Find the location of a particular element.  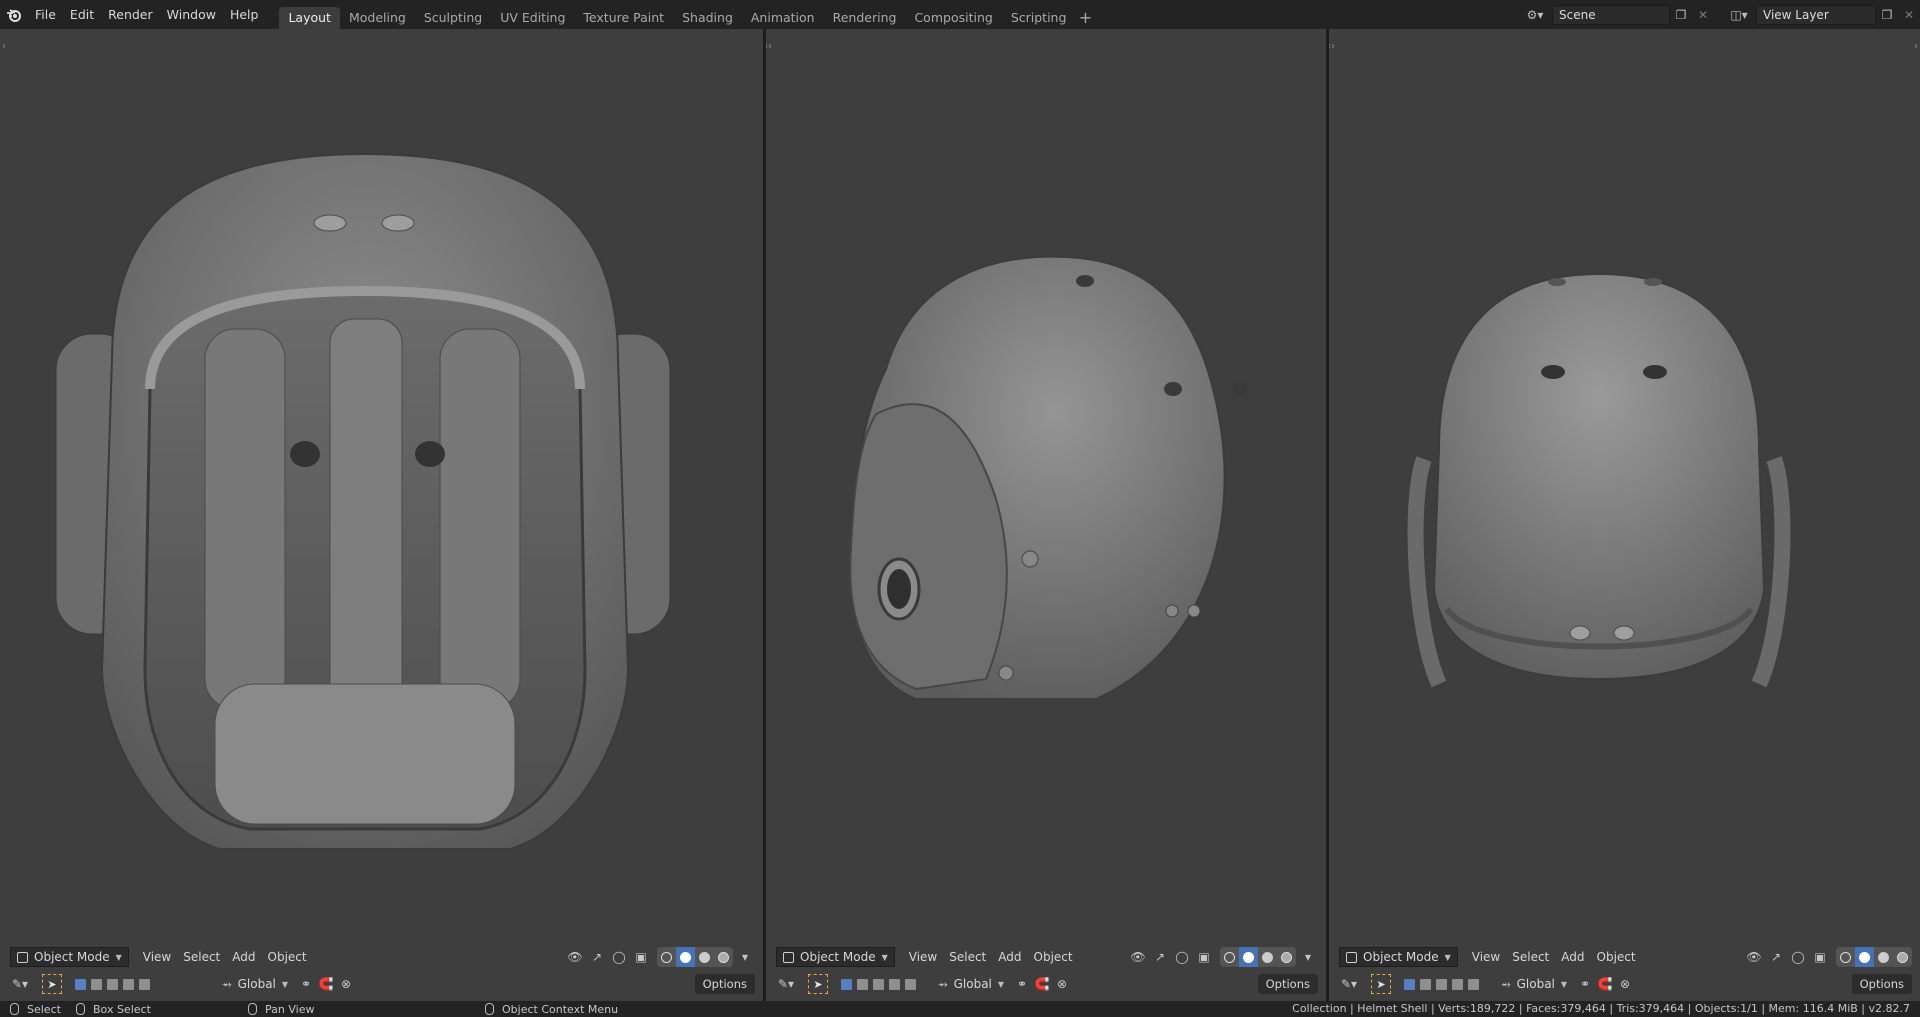

view-layer-browse-icon: ◫▾ is located at coordinates (1739, 15).